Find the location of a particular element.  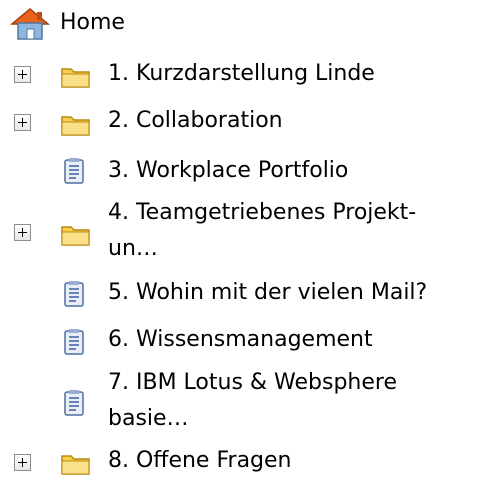

tree-node-item-2: 2. Collaboration is located at coordinates (251, 122).